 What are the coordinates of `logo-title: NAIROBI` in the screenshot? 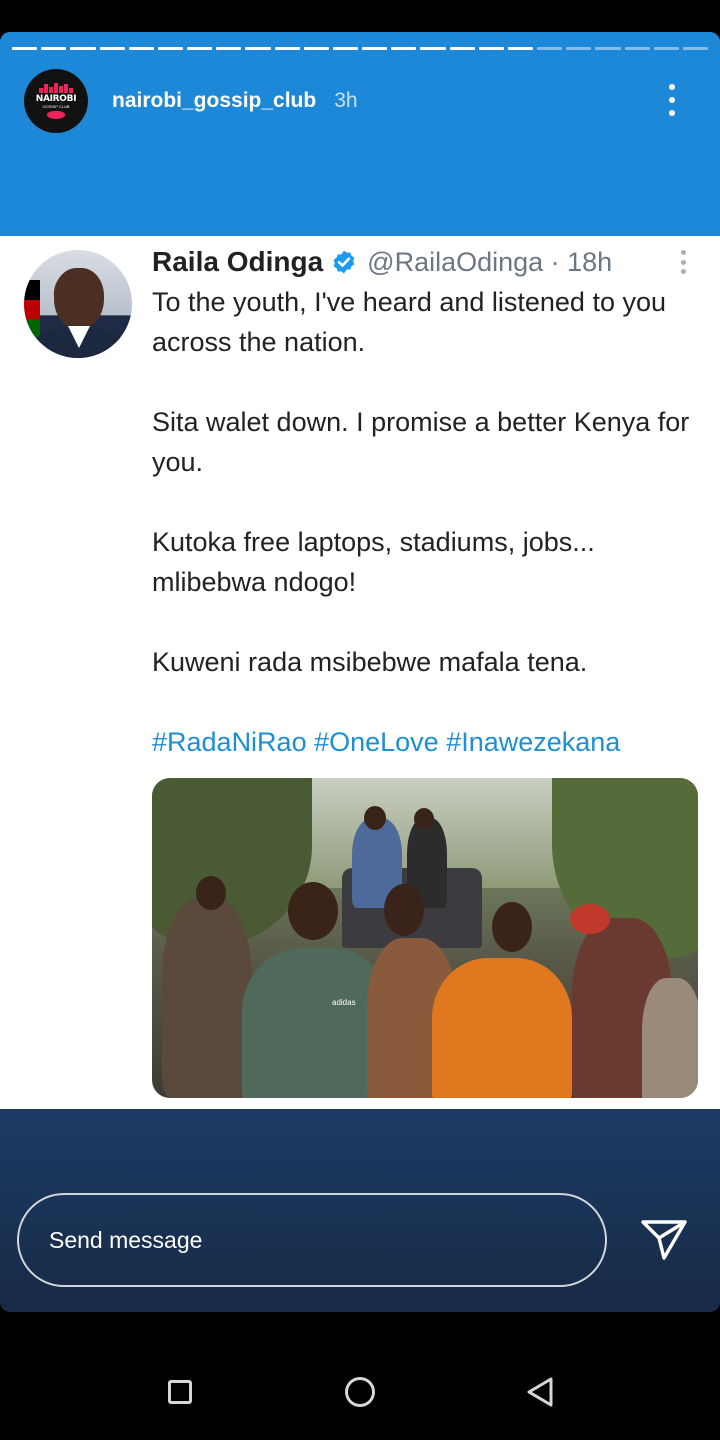 It's located at (56, 99).